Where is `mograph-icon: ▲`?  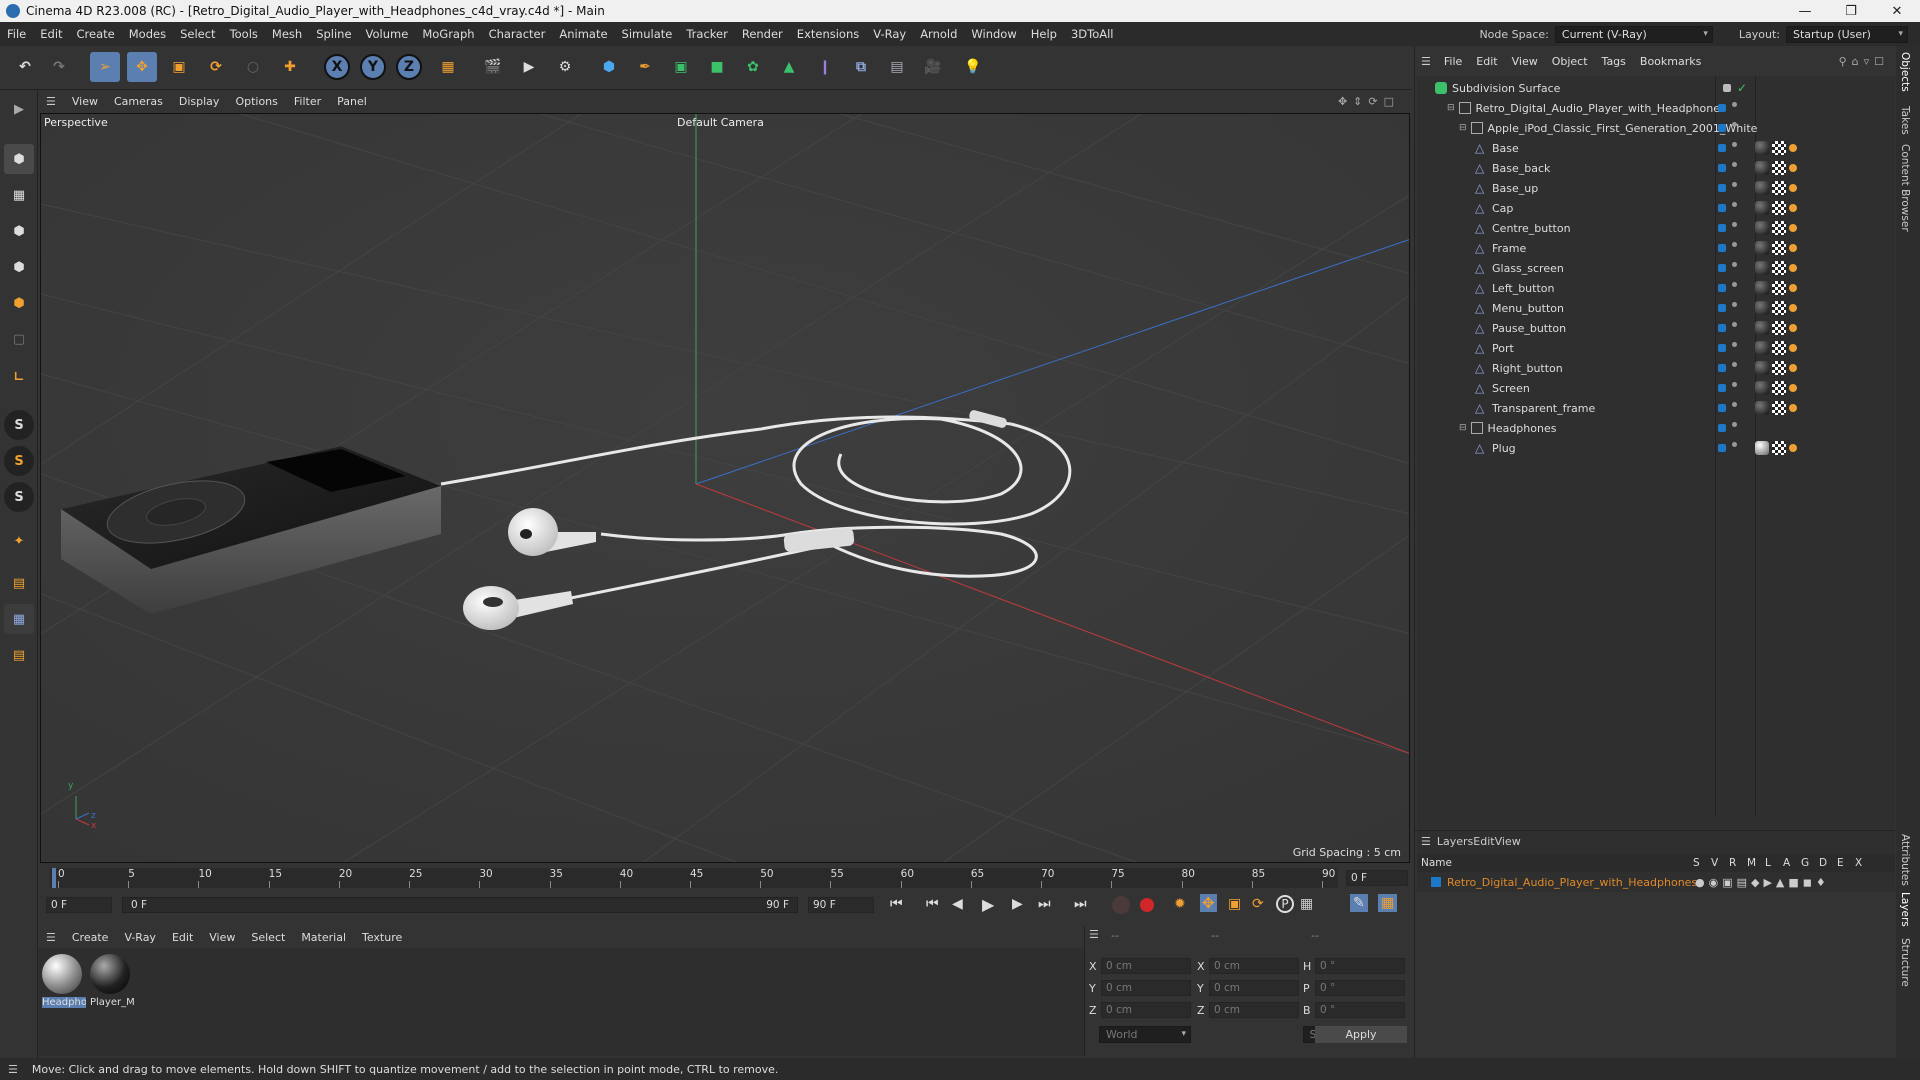
mograph-icon: ▲ is located at coordinates (789, 67).